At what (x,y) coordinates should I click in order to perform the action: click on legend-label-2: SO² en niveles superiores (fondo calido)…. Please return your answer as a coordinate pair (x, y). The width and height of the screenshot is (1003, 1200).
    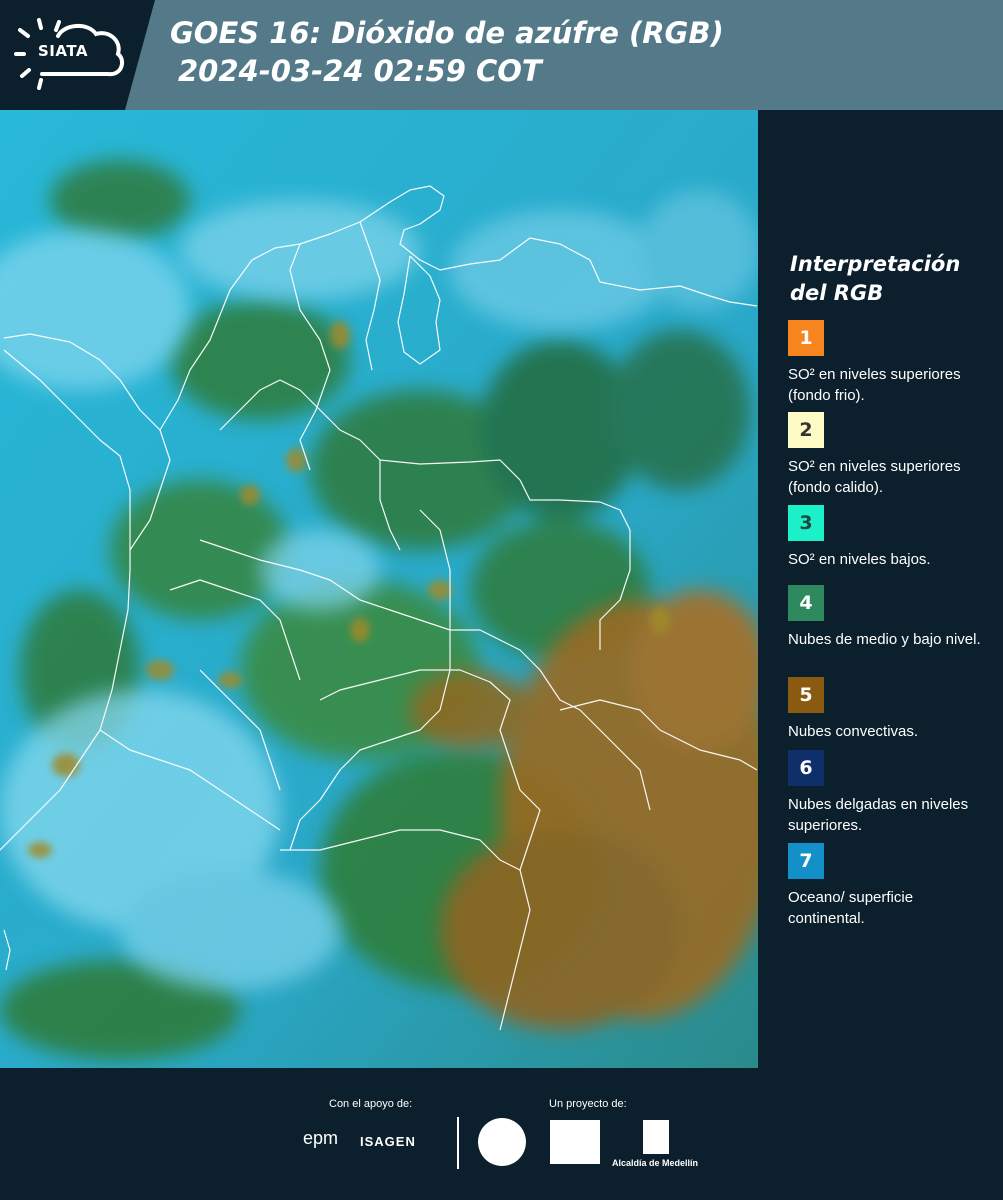
    Looking at the image, I should click on (874, 477).